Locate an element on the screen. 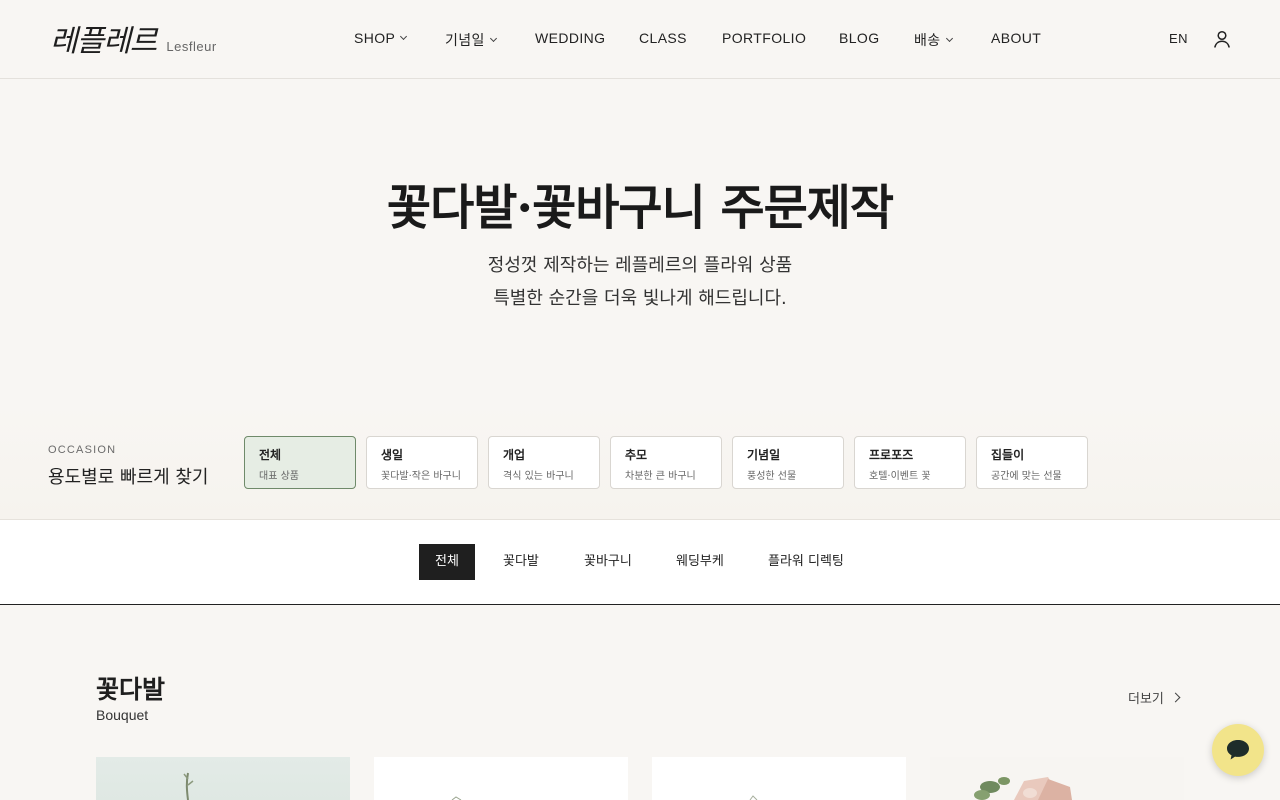 The image size is (1280, 800). chat-button is located at coordinates (1238, 750).